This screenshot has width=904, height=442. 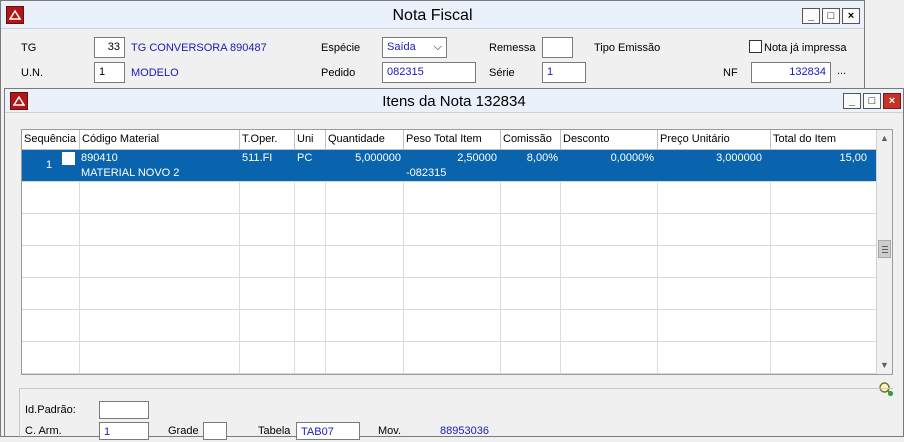 What do you see at coordinates (437, 47) in the screenshot?
I see `chevron-down-icon: ⌵` at bounding box center [437, 47].